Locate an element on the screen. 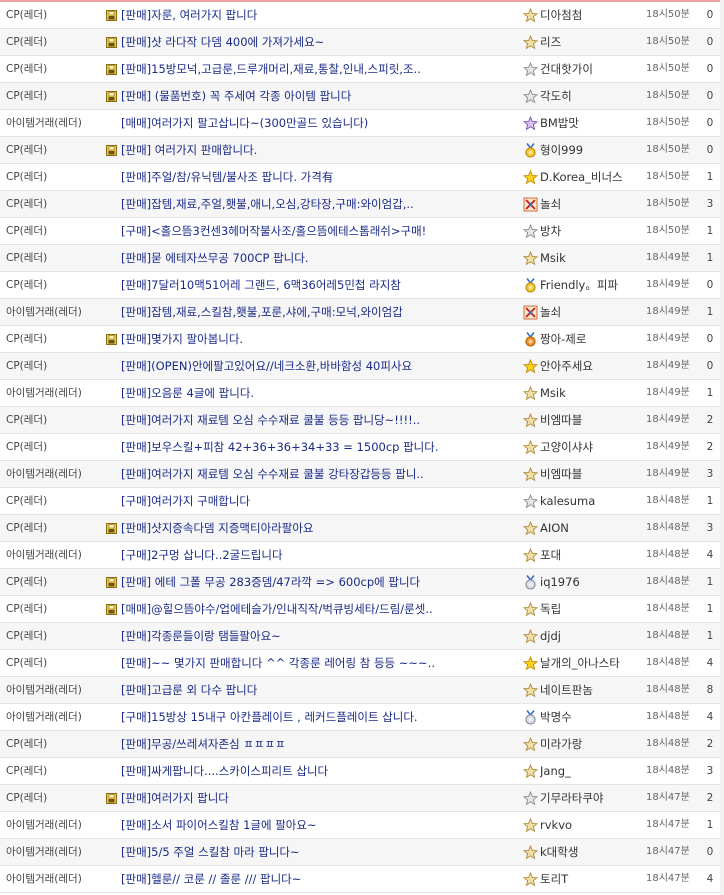  post-title-link: [판매] (물품번호) 꼭 주세여 각종 아이템 팝니다 is located at coordinates (320, 96).